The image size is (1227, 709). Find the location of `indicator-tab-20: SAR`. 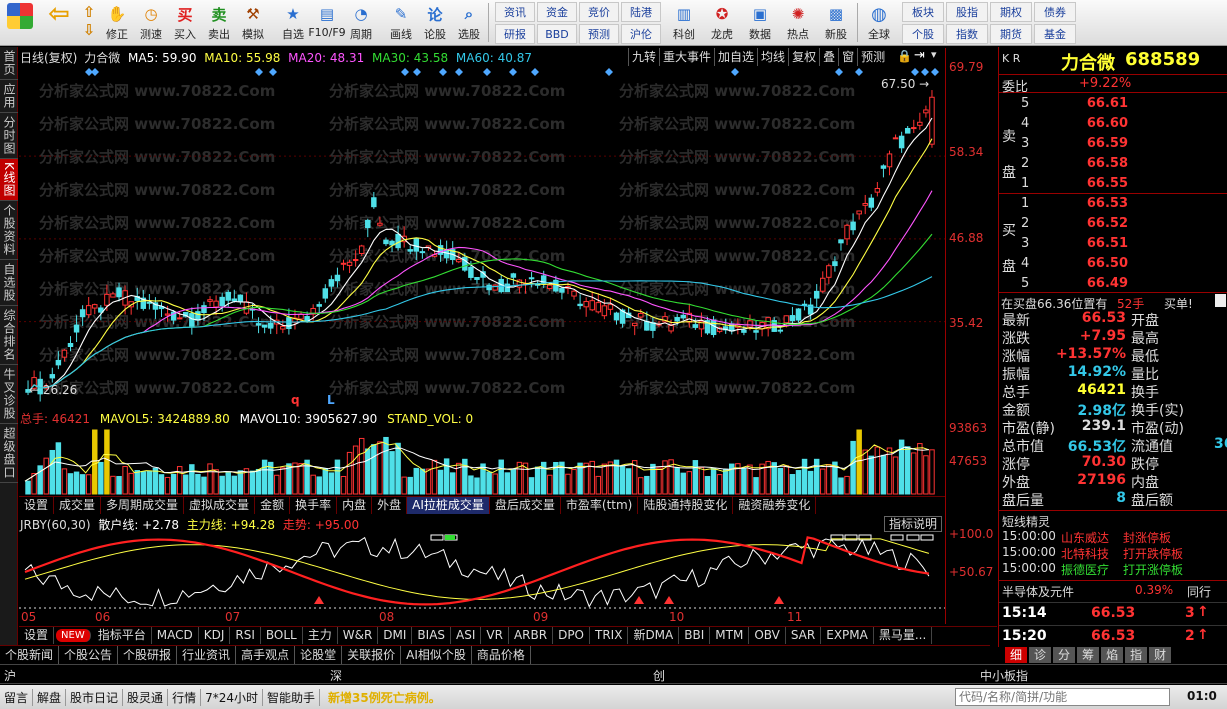

indicator-tab-20: SAR is located at coordinates (804, 635).